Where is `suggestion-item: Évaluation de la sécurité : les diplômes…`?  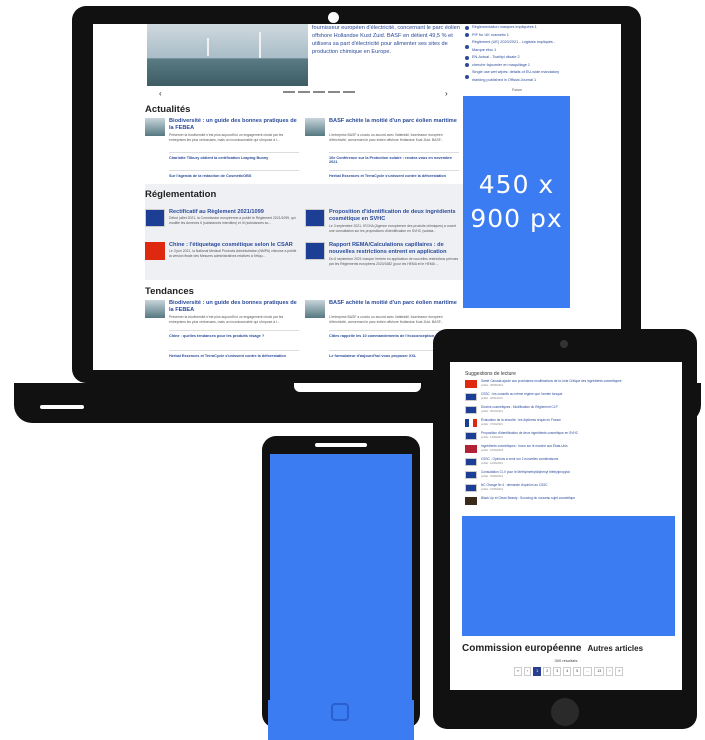 suggestion-item: Évaluation de la sécurité : les diplômes… is located at coordinates (570, 423).